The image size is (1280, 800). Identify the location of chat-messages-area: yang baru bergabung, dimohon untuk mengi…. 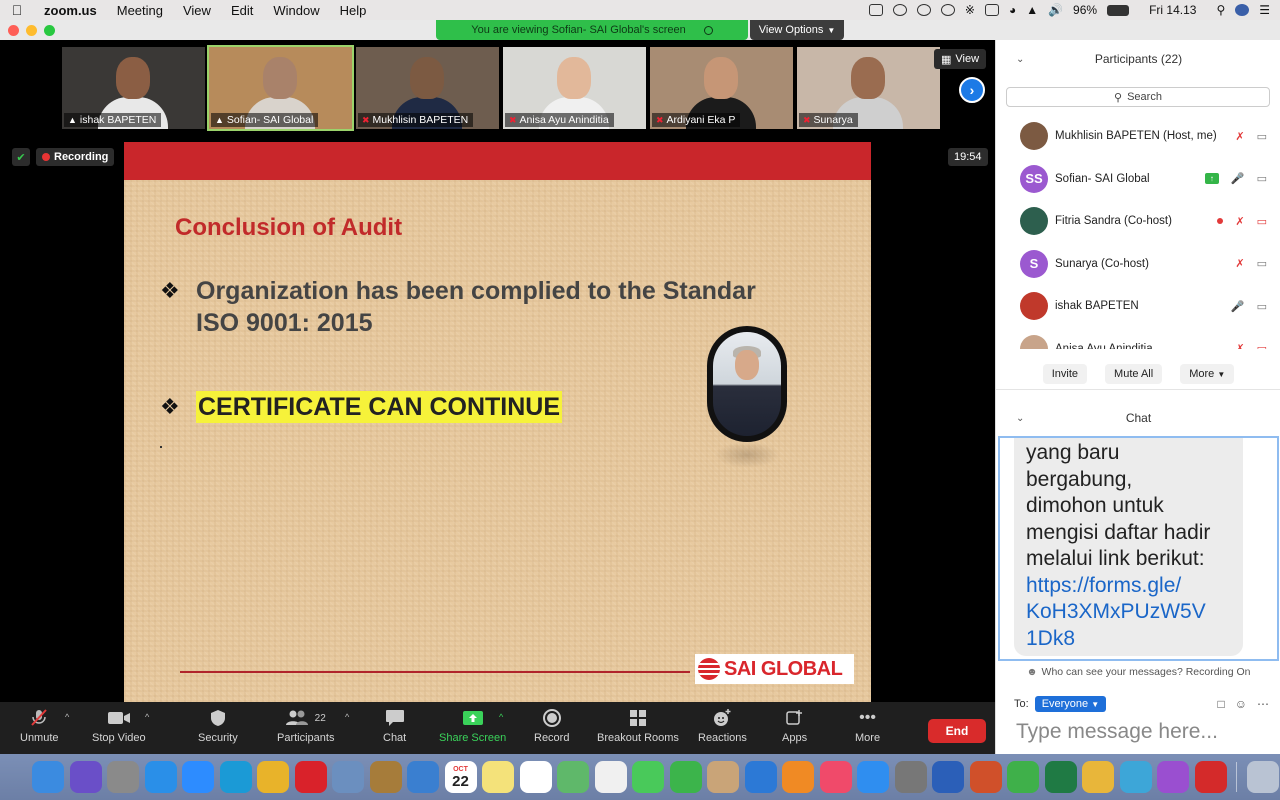
(1138, 548).